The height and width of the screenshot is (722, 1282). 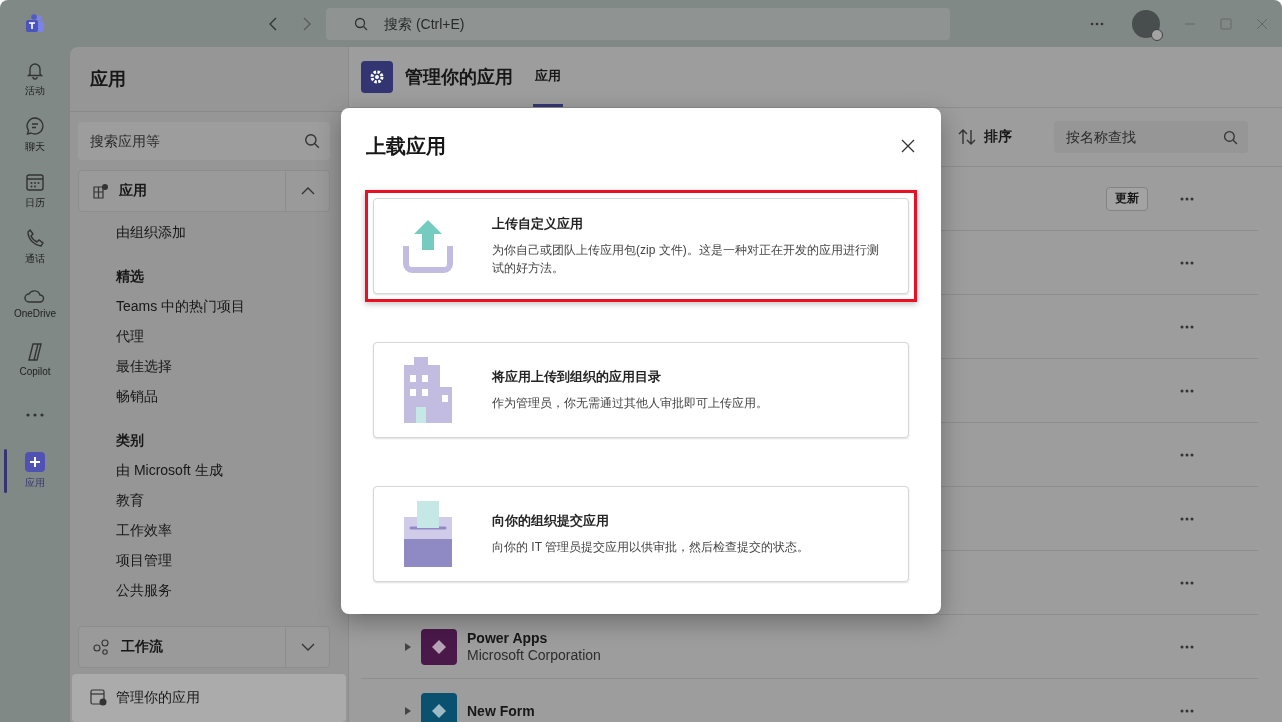 What do you see at coordinates (232, 337) in the screenshot?
I see `sidebar-item: 代理` at bounding box center [232, 337].